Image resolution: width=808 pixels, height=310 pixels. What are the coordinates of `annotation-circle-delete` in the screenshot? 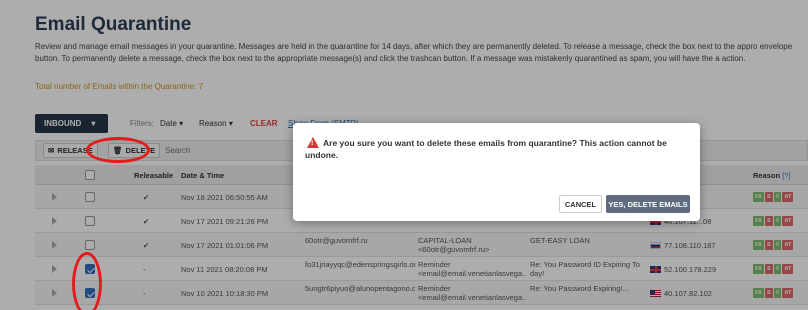 It's located at (118, 150).